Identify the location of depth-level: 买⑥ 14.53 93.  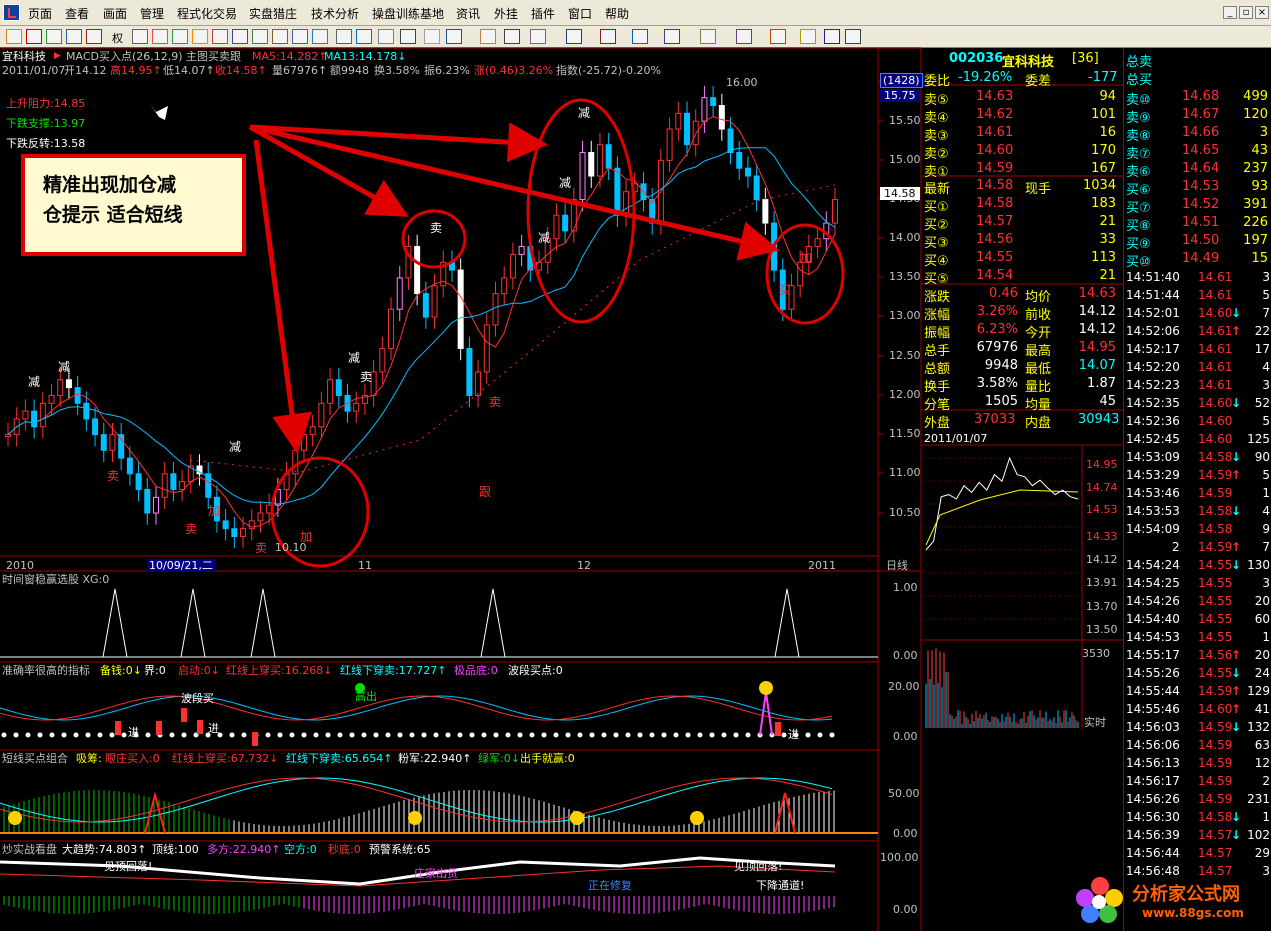
(1197, 186).